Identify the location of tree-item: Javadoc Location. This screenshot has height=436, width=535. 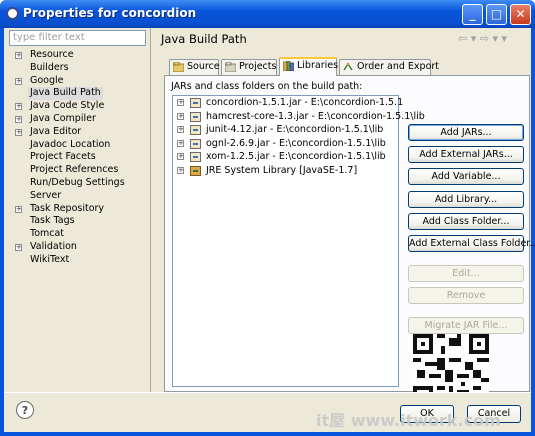
(79, 145).